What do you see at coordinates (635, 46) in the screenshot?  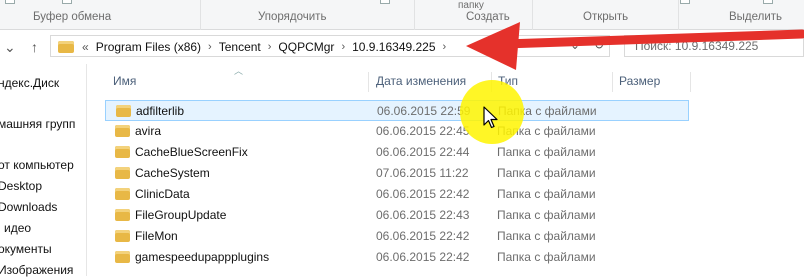 I see `annotation-arrow` at bounding box center [635, 46].